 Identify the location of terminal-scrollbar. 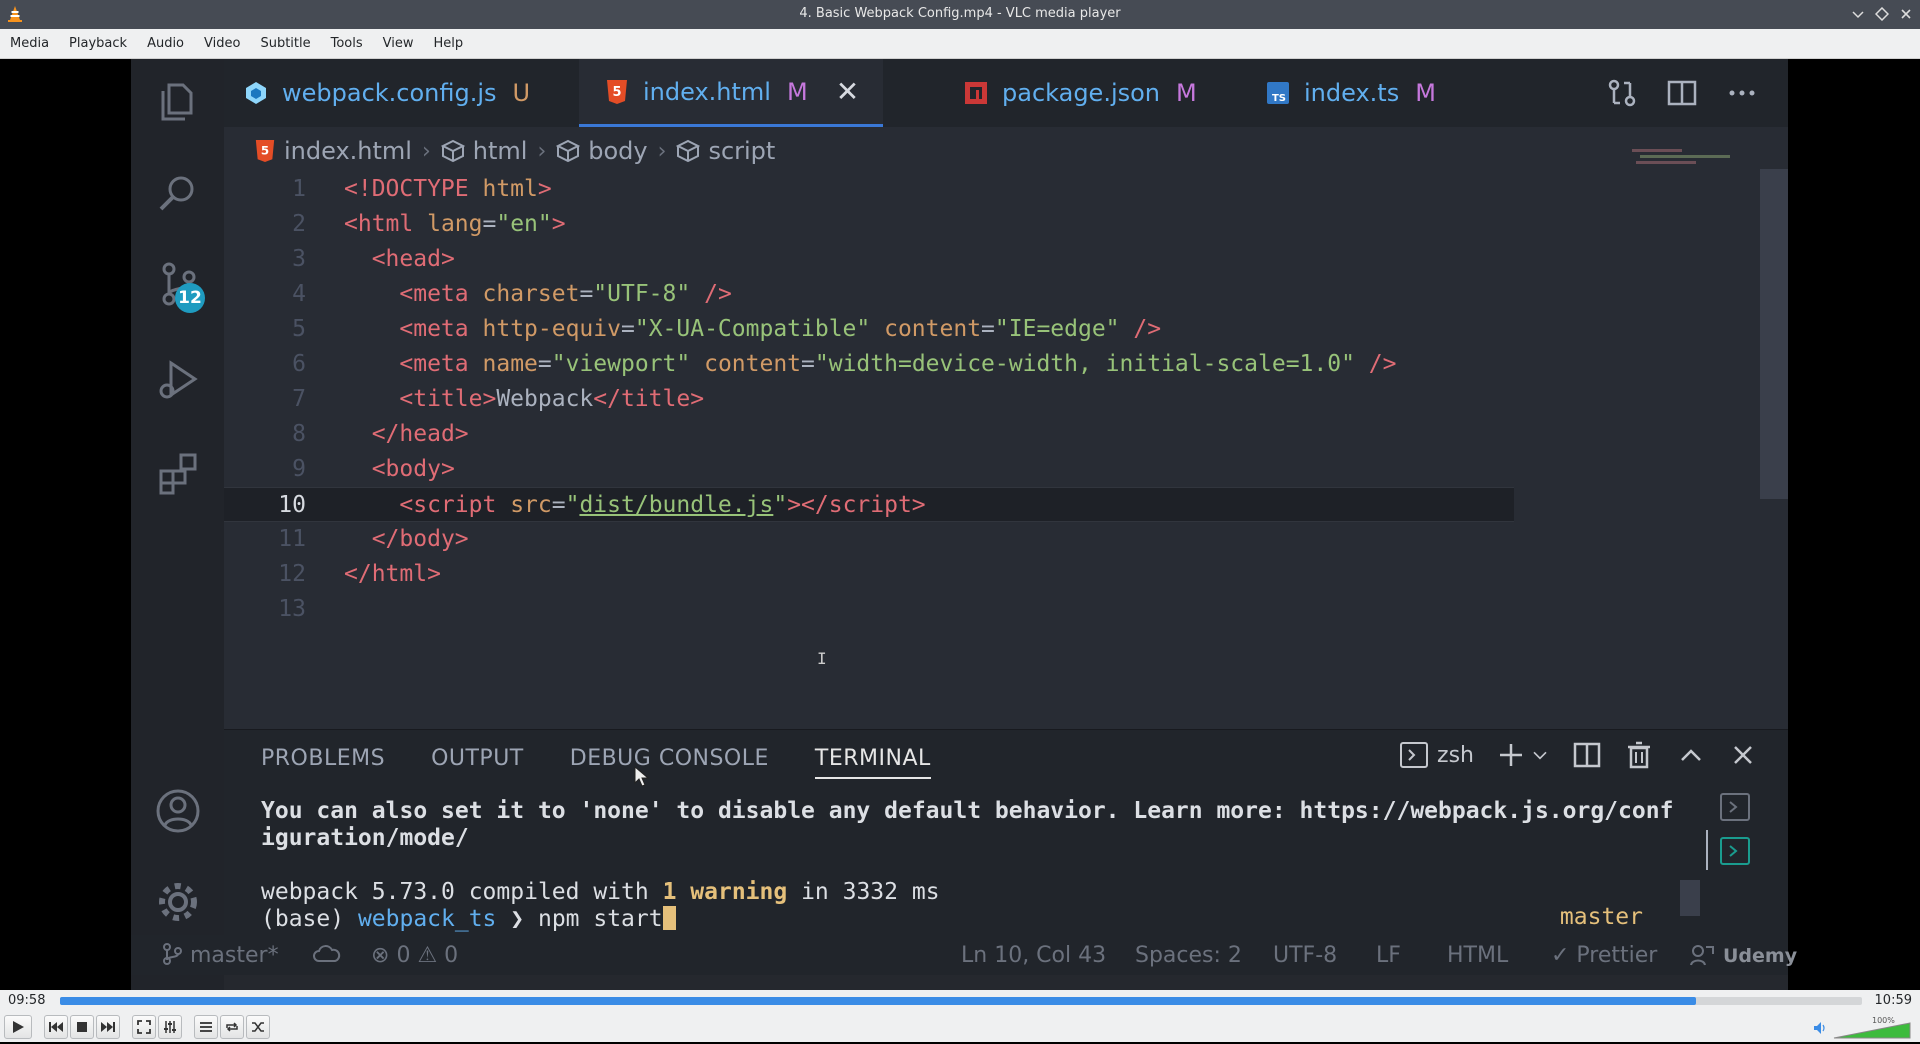
(1690, 898).